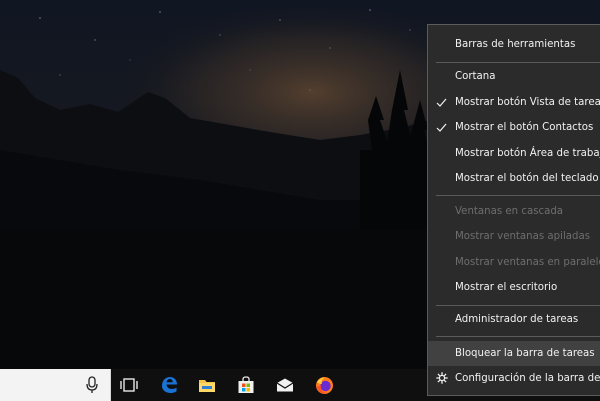 This screenshot has height=401, width=600. I want to click on menu-item-cortana: Cortana, so click(514, 76).